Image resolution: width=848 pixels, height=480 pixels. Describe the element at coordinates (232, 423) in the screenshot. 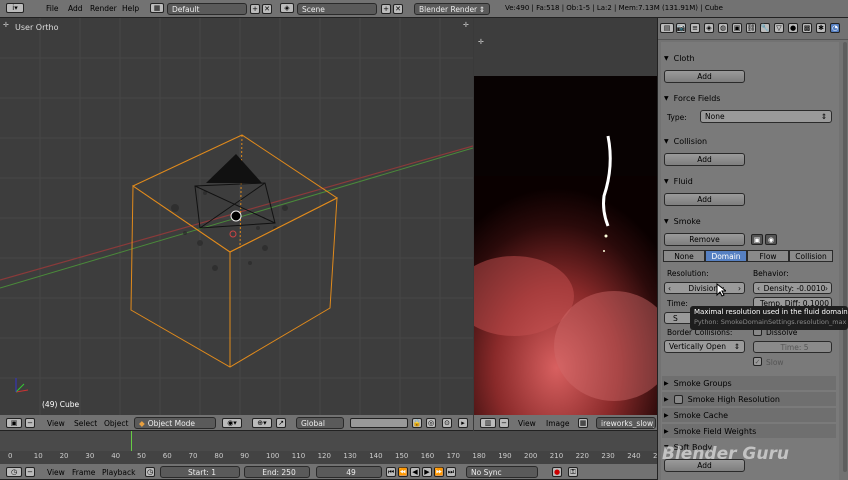

I see `shading-icon: ◉▾` at that location.